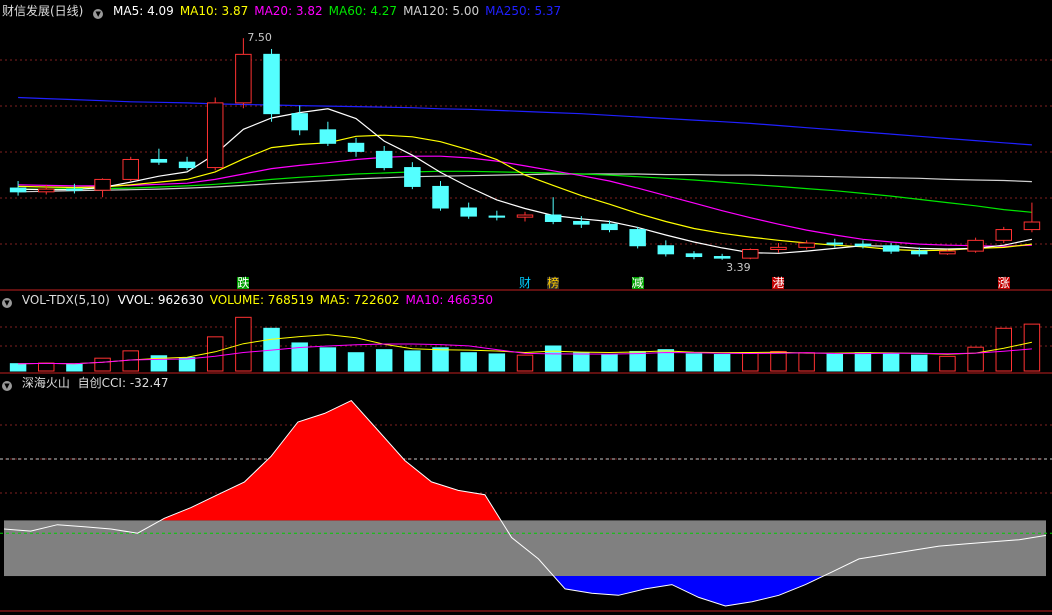 This screenshot has width=1052, height=615. Describe the element at coordinates (363, 11) in the screenshot. I see `legend-item: MA60: 4.27` at that location.